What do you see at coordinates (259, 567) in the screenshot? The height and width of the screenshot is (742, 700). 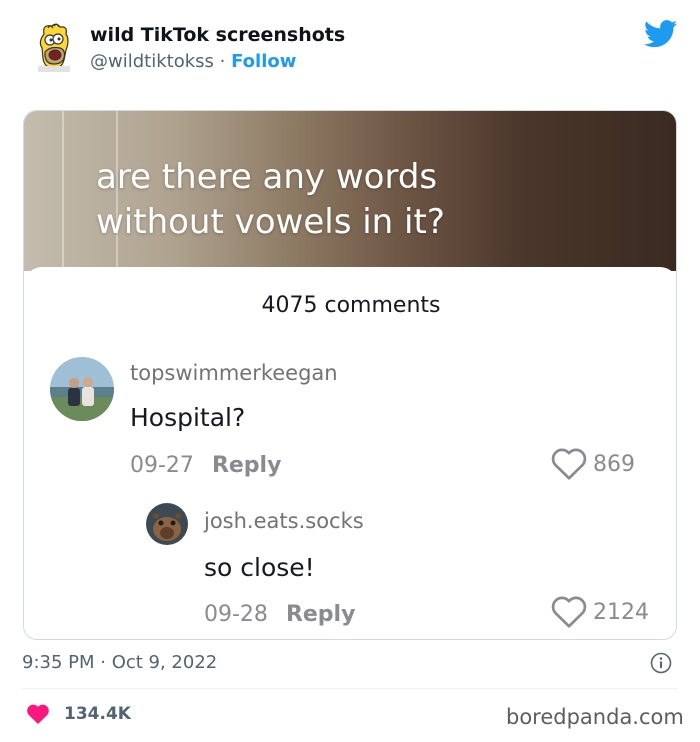 I see `comment-text: so close!` at bounding box center [259, 567].